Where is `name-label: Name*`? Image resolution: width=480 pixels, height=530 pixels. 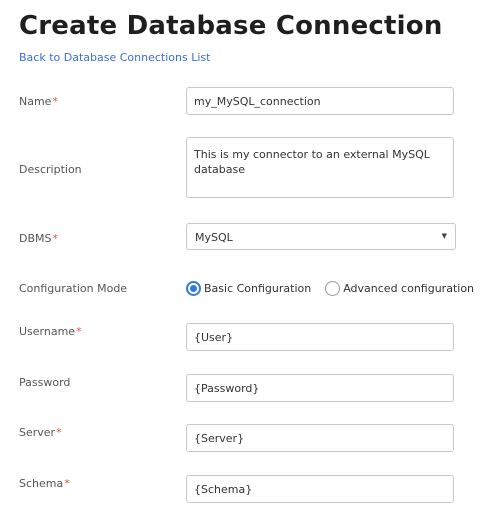
name-label: Name* is located at coordinates (38, 101).